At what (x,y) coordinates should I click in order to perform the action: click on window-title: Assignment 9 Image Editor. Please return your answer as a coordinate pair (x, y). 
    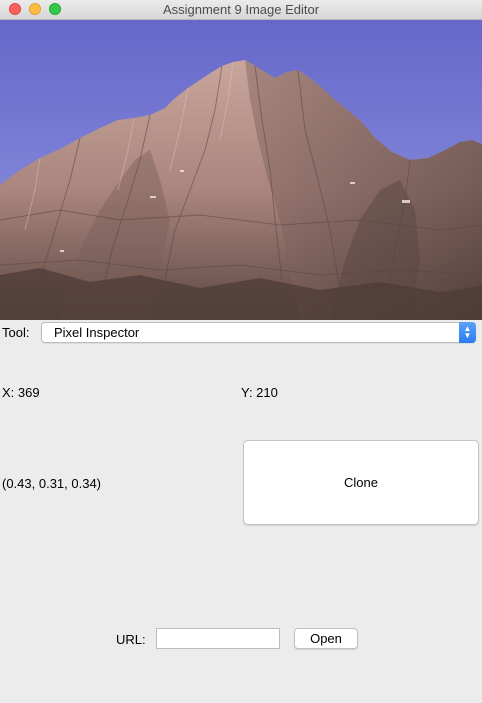
    Looking at the image, I should click on (241, 9).